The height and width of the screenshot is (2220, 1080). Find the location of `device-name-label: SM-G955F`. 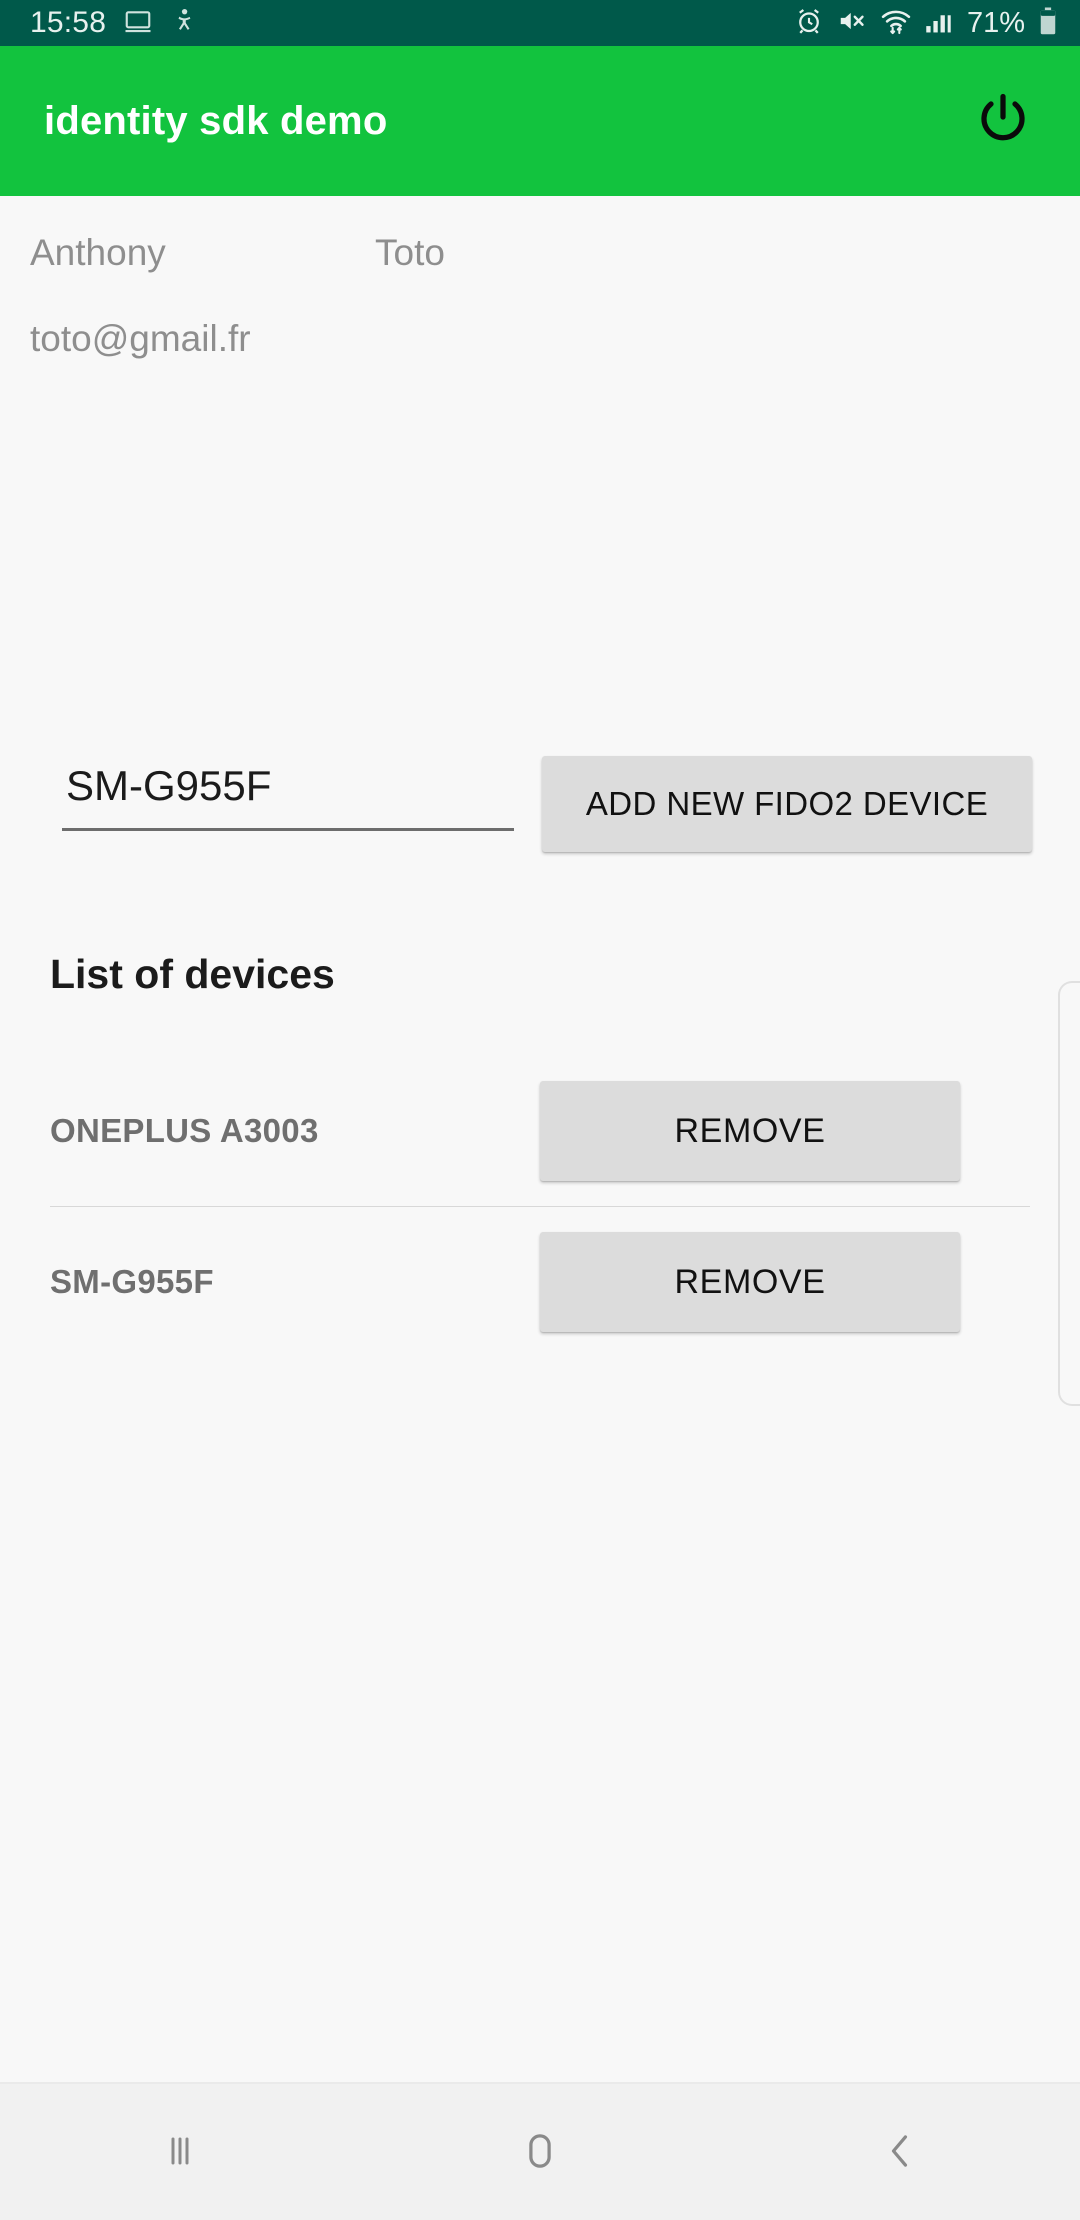

device-name-label: SM-G955F is located at coordinates (132, 1281).